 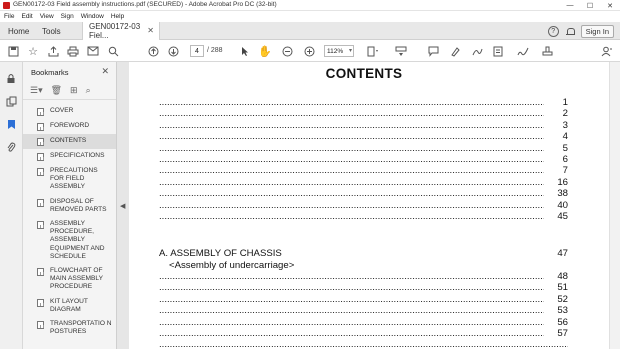 What do you see at coordinates (245, 51) in the screenshot?
I see `select-cursor-icon` at bounding box center [245, 51].